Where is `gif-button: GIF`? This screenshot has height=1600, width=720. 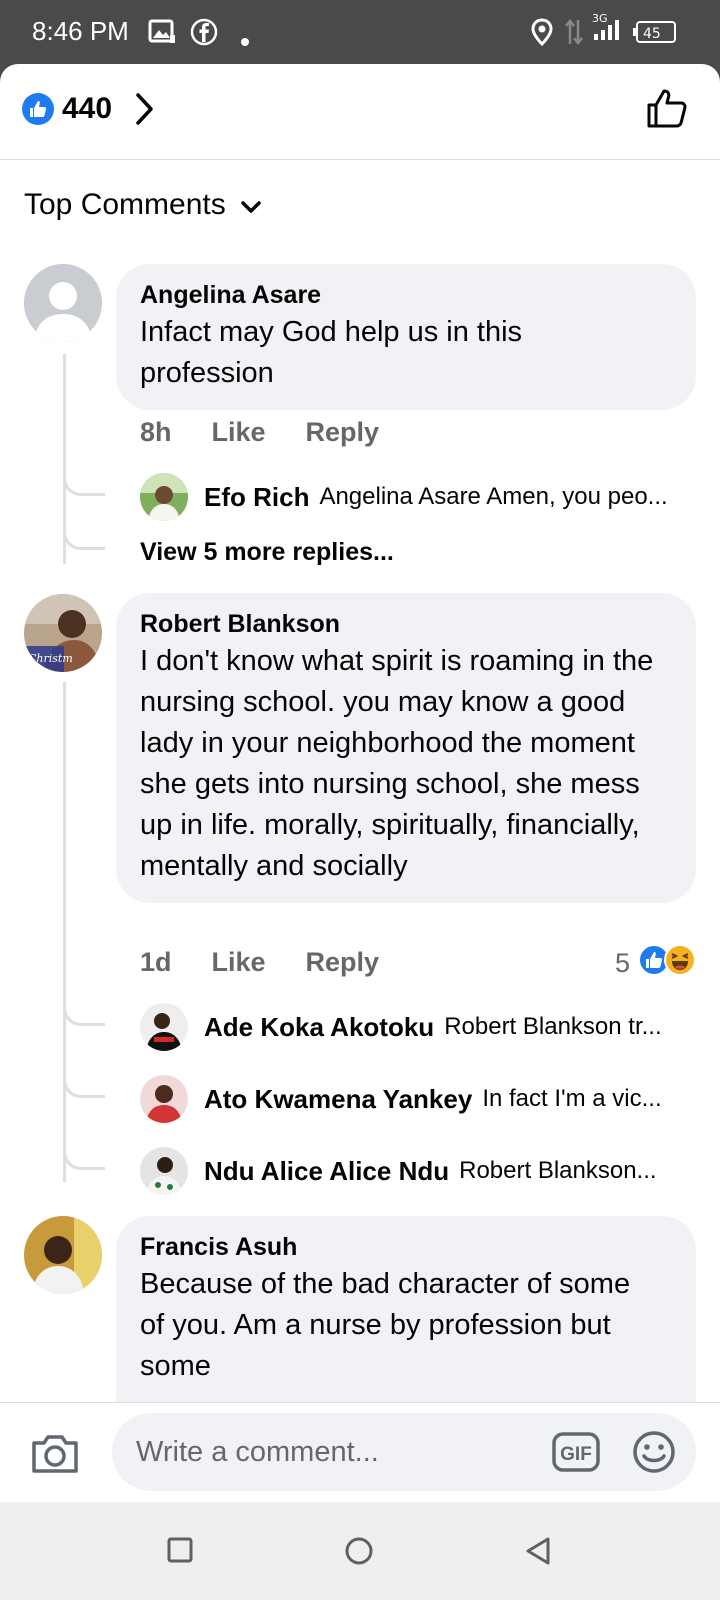 gif-button: GIF is located at coordinates (576, 1454).